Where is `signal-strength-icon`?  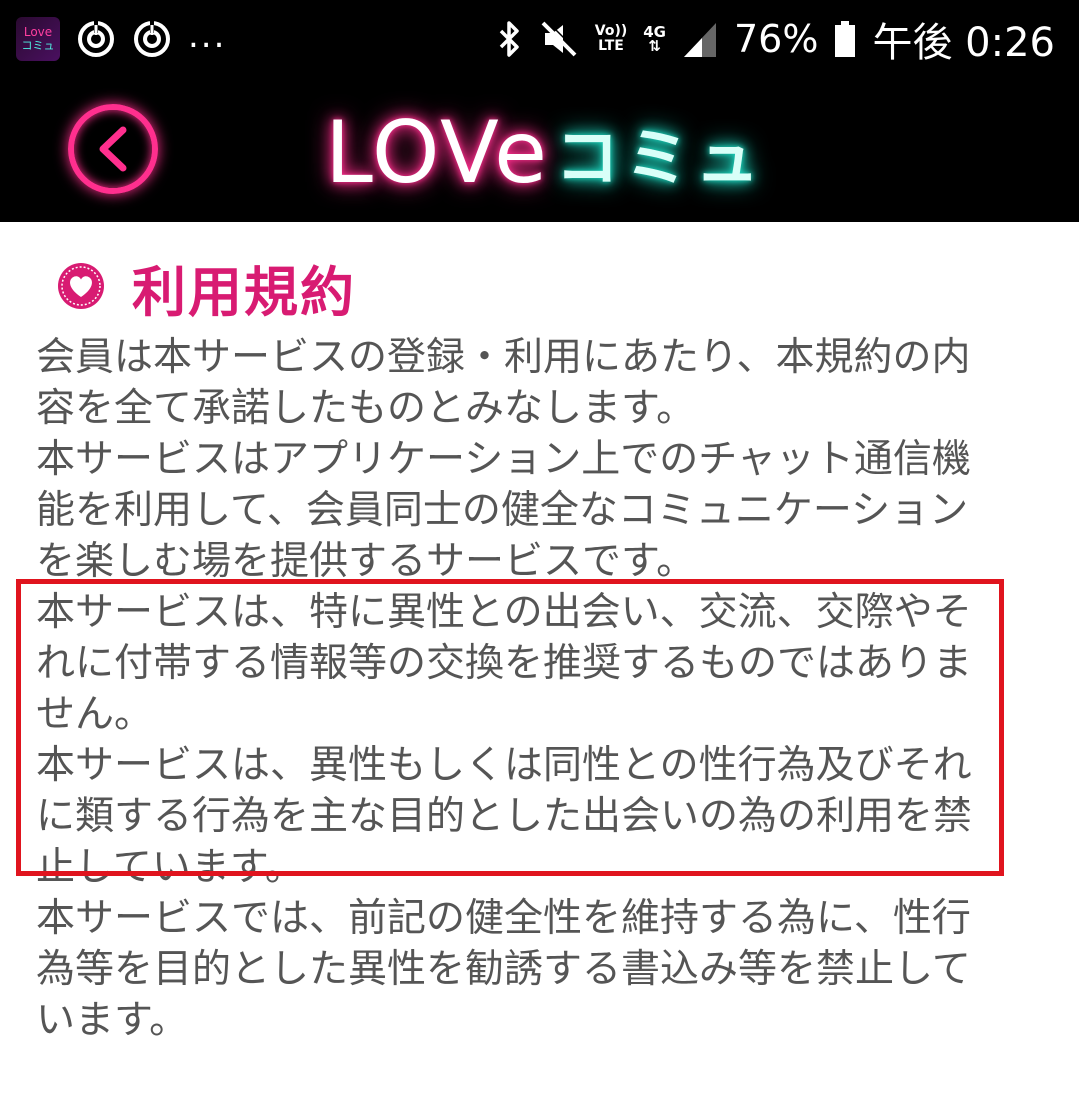
signal-strength-icon is located at coordinates (700, 39).